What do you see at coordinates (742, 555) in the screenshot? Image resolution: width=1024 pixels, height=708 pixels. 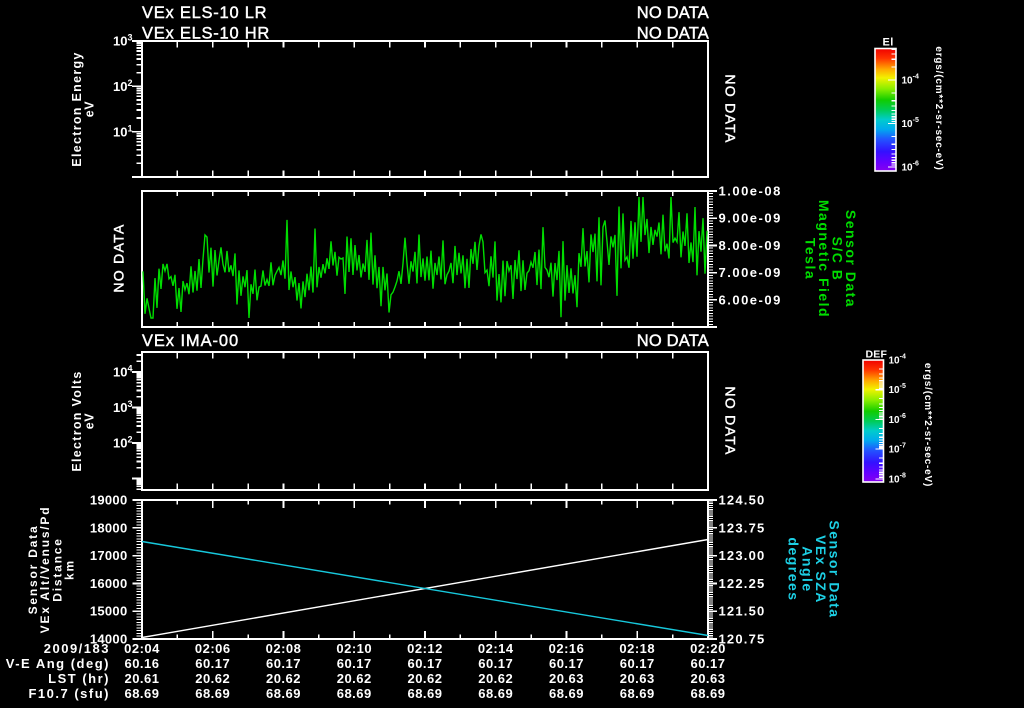 I see `svg-text: 123.00` at bounding box center [742, 555].